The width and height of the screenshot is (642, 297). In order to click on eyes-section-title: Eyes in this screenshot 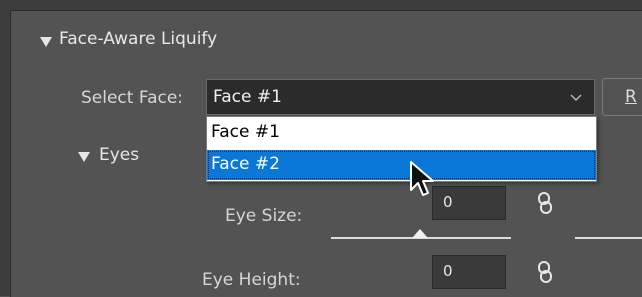, I will do `click(119, 155)`.